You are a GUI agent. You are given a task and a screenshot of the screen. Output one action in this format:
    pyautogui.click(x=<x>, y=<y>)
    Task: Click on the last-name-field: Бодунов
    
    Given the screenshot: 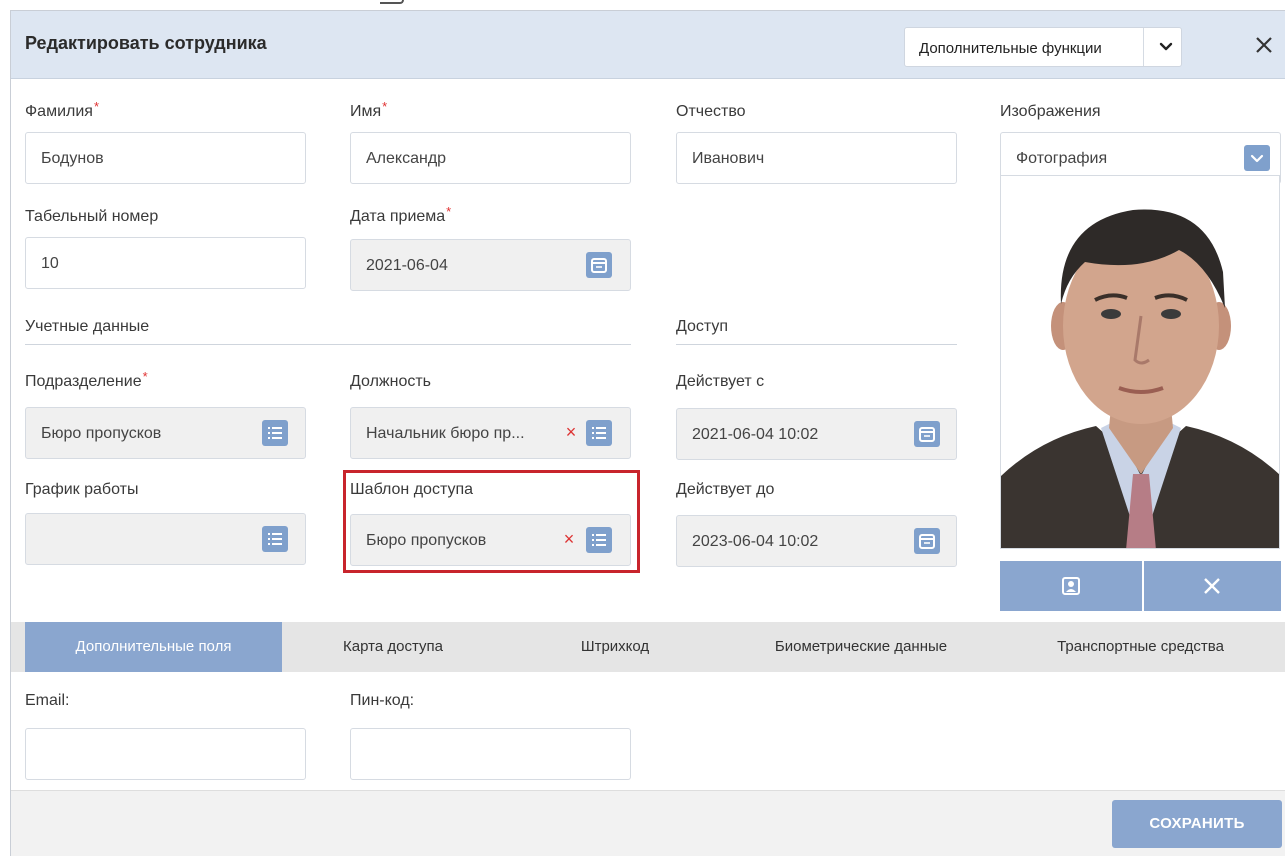 What is the action you would take?
    pyautogui.click(x=165, y=158)
    